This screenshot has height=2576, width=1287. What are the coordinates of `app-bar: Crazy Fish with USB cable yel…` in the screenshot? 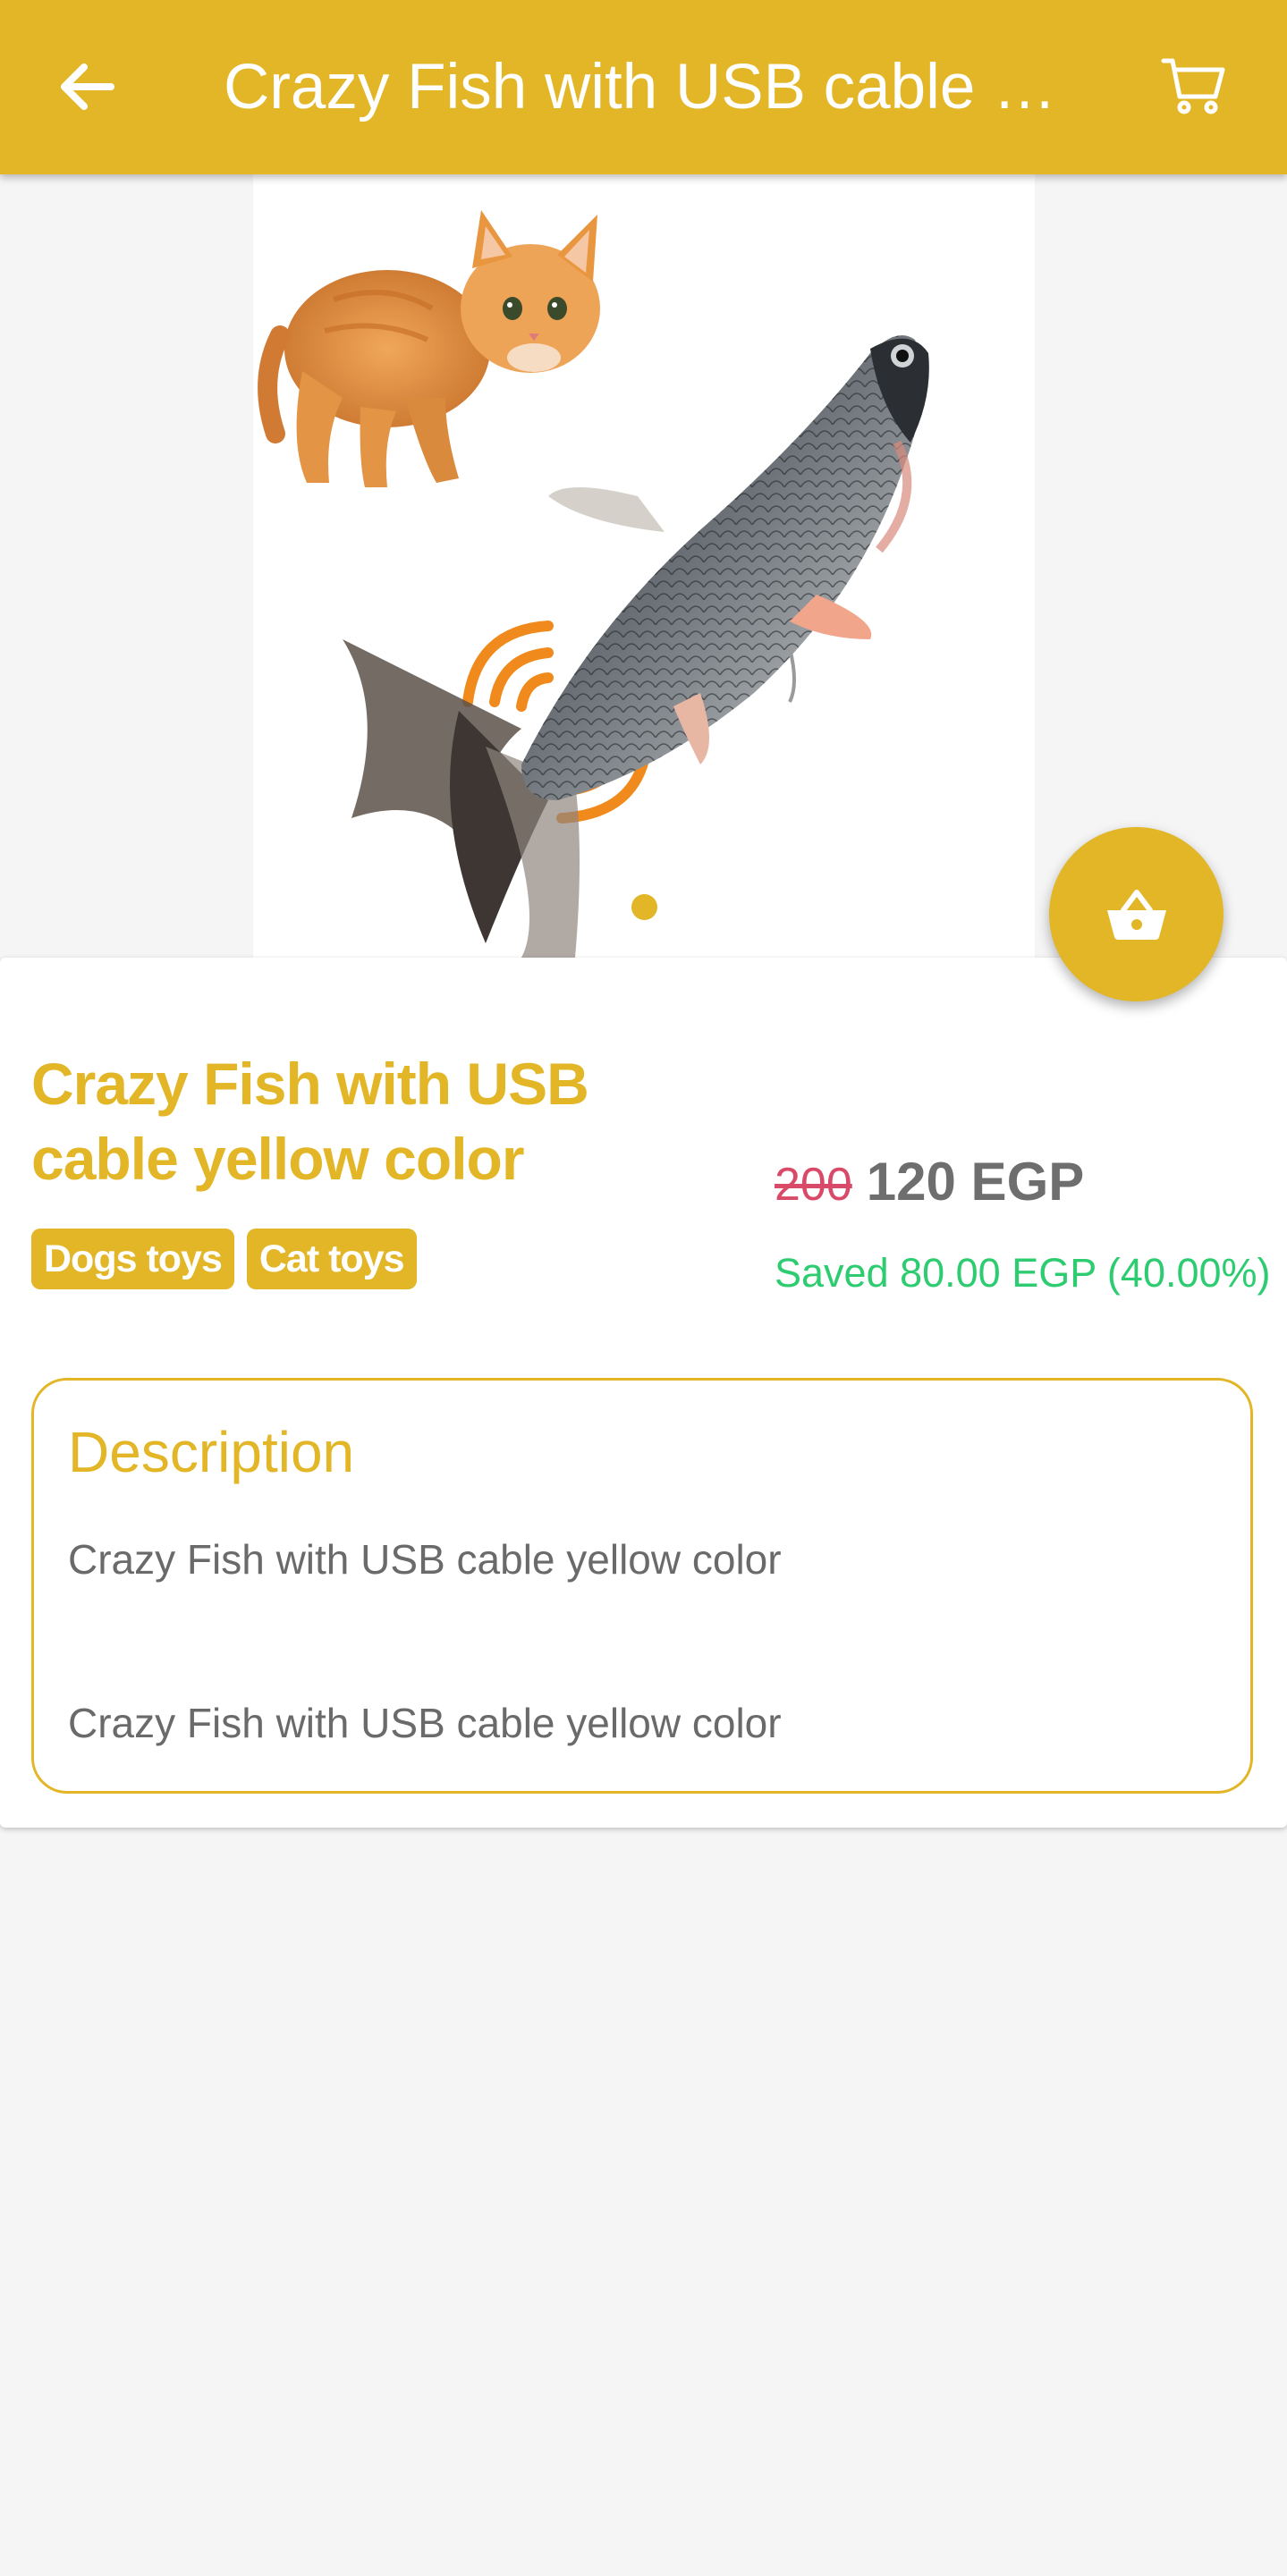 It's located at (643, 87).